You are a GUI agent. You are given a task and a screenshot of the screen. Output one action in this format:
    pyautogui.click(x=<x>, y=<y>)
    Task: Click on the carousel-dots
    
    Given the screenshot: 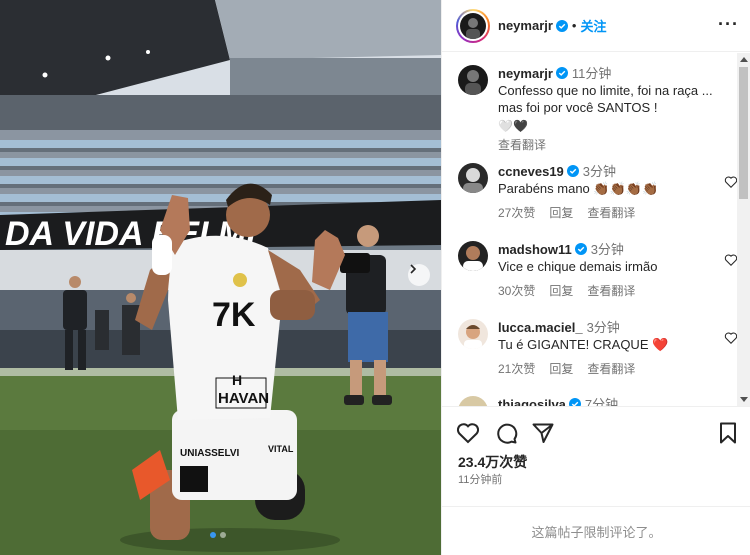 What is the action you would take?
    pyautogui.click(x=218, y=535)
    